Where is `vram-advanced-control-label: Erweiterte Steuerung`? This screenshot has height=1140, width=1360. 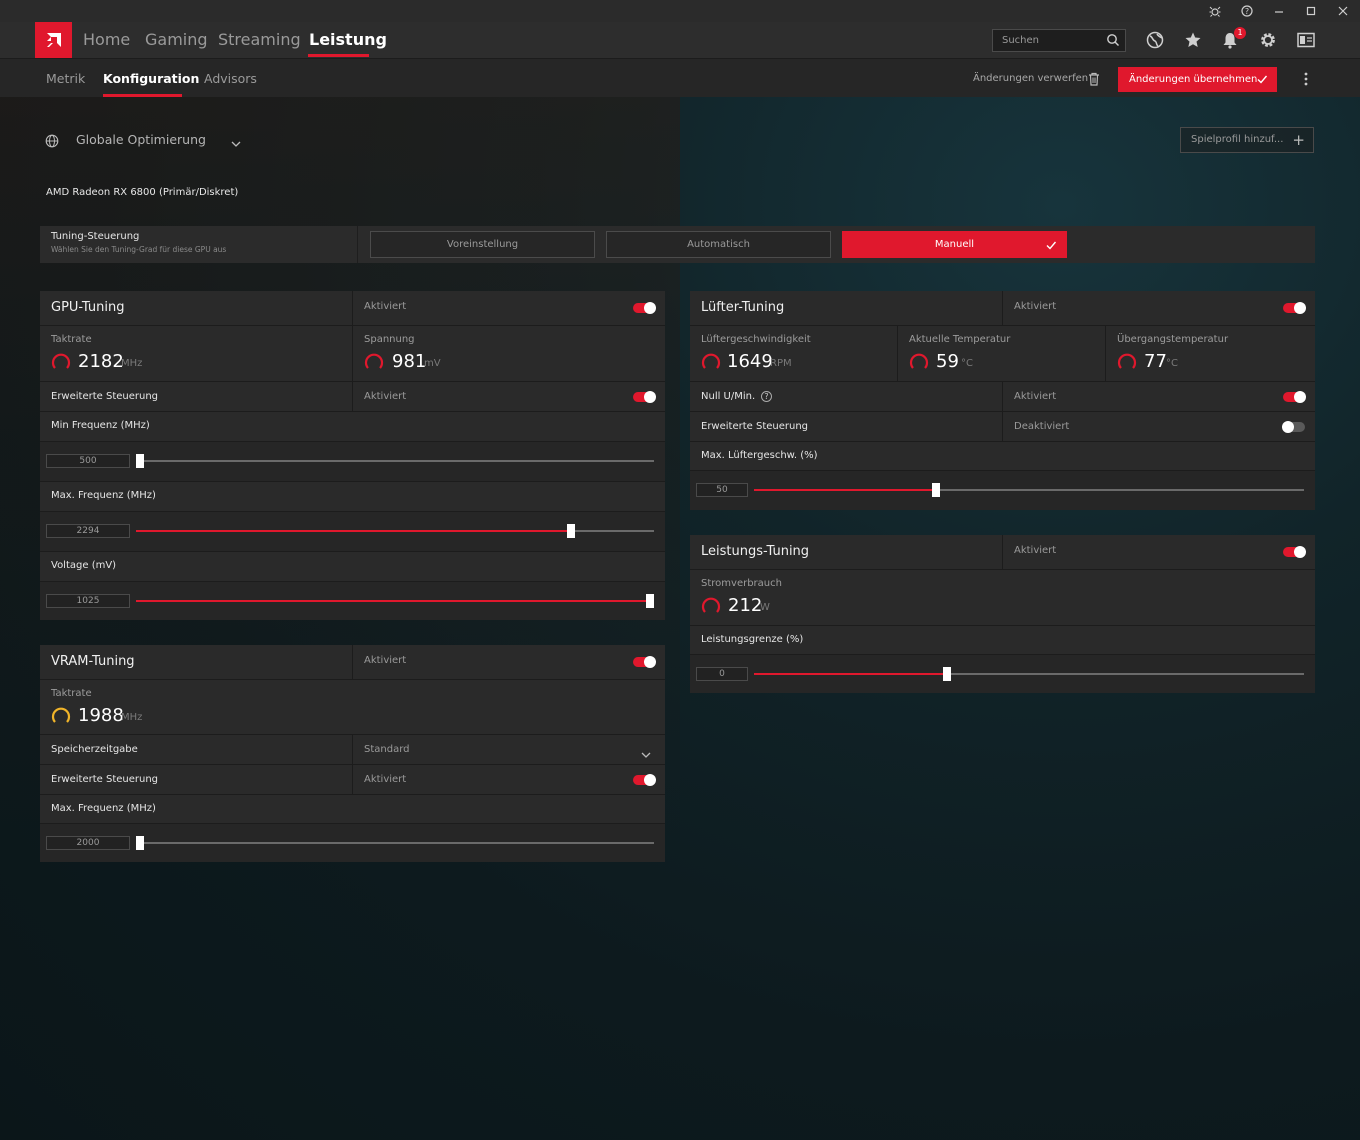 vram-advanced-control-label: Erweiterte Steuerung is located at coordinates (105, 779).